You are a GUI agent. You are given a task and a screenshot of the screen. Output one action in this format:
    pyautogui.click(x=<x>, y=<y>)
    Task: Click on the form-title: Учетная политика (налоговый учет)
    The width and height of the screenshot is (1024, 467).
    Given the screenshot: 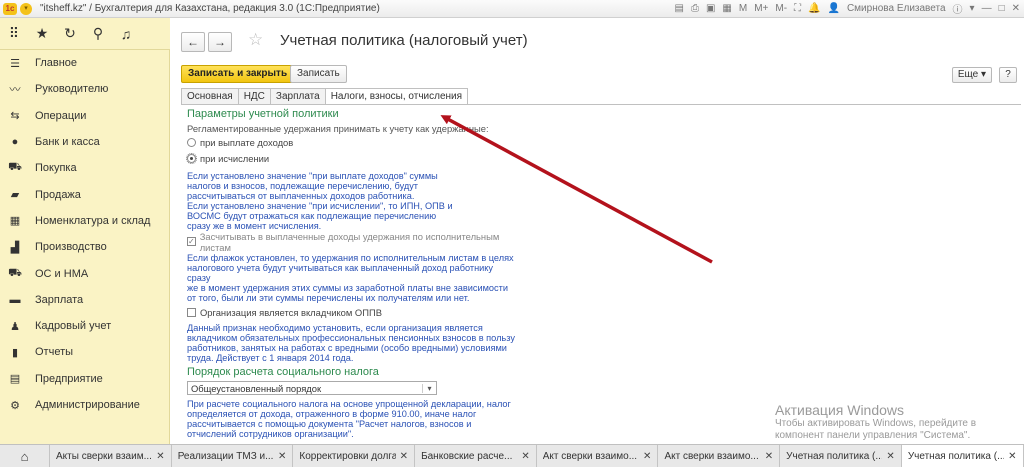 What is the action you would take?
    pyautogui.click(x=404, y=40)
    